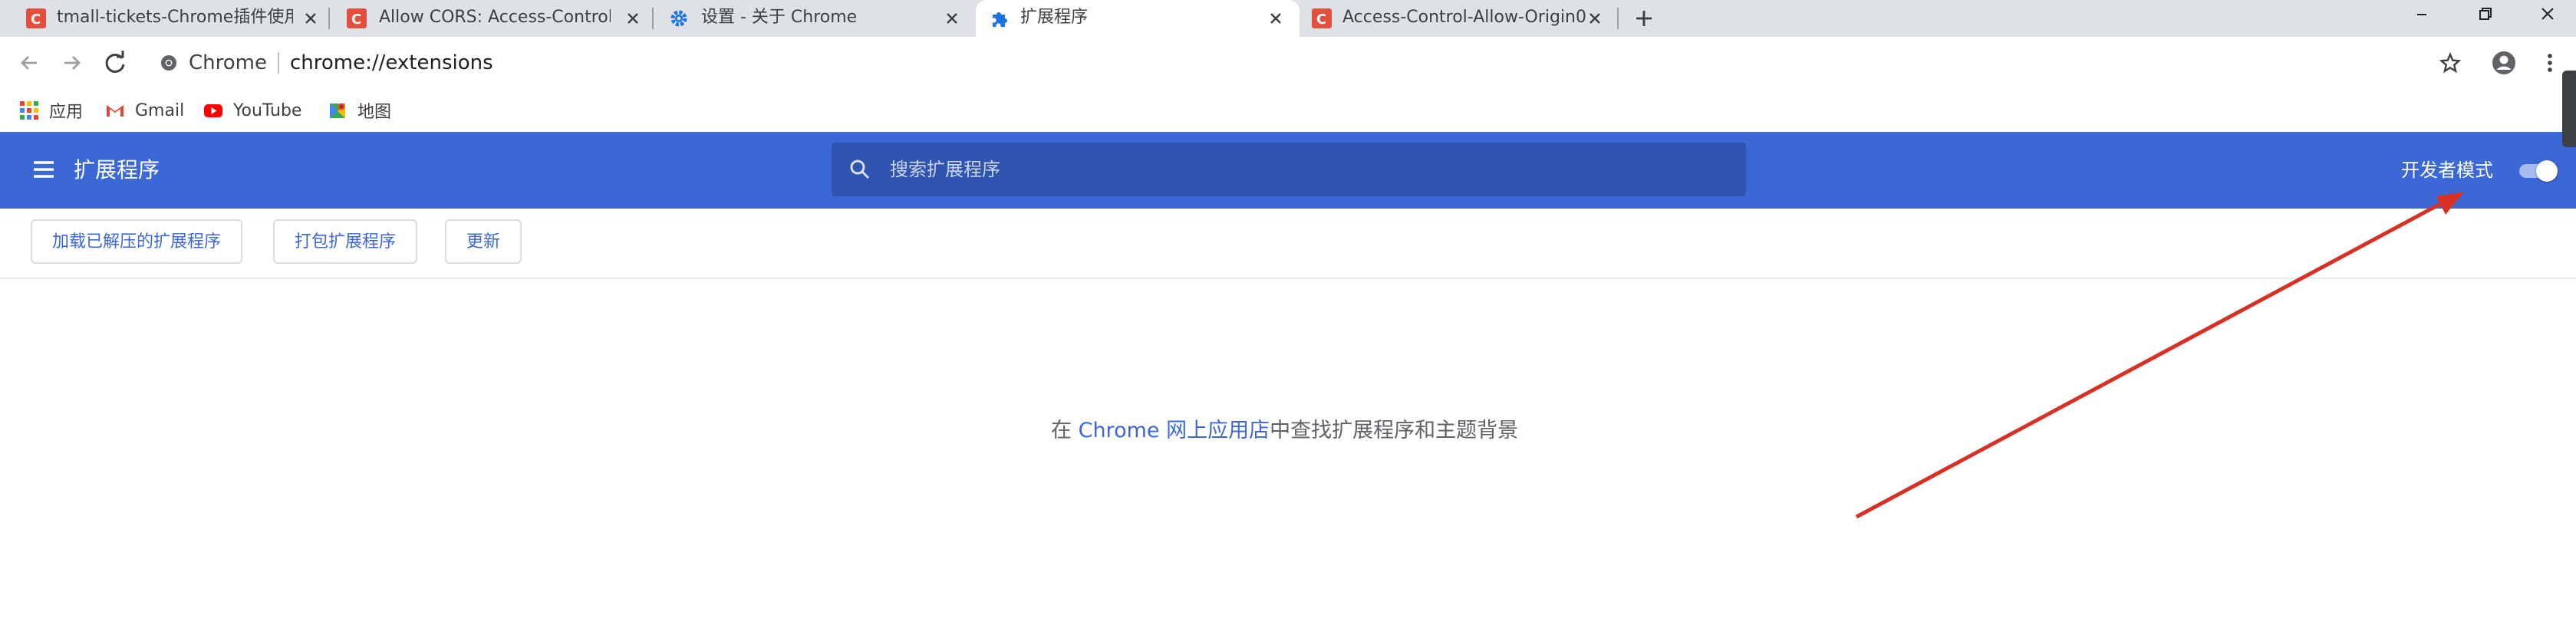 Image resolution: width=2576 pixels, height=638 pixels. What do you see at coordinates (495, 17) in the screenshot?
I see `tab-title: Allow CORS: Access-Control-A` at bounding box center [495, 17].